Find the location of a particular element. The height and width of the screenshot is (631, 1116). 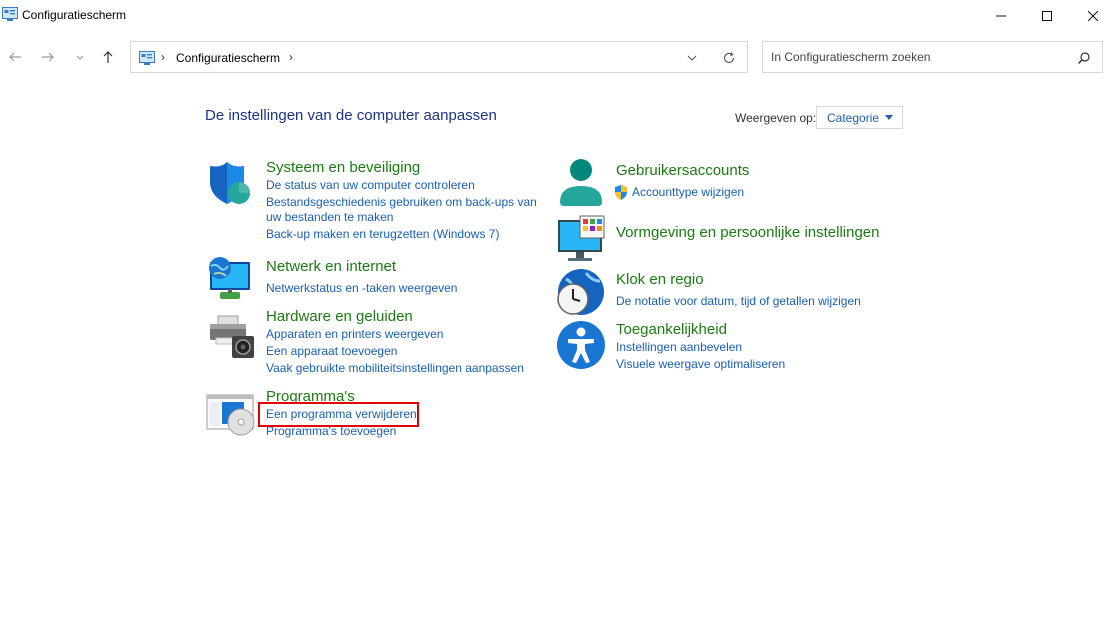

maximize-icon is located at coordinates (1047, 16).